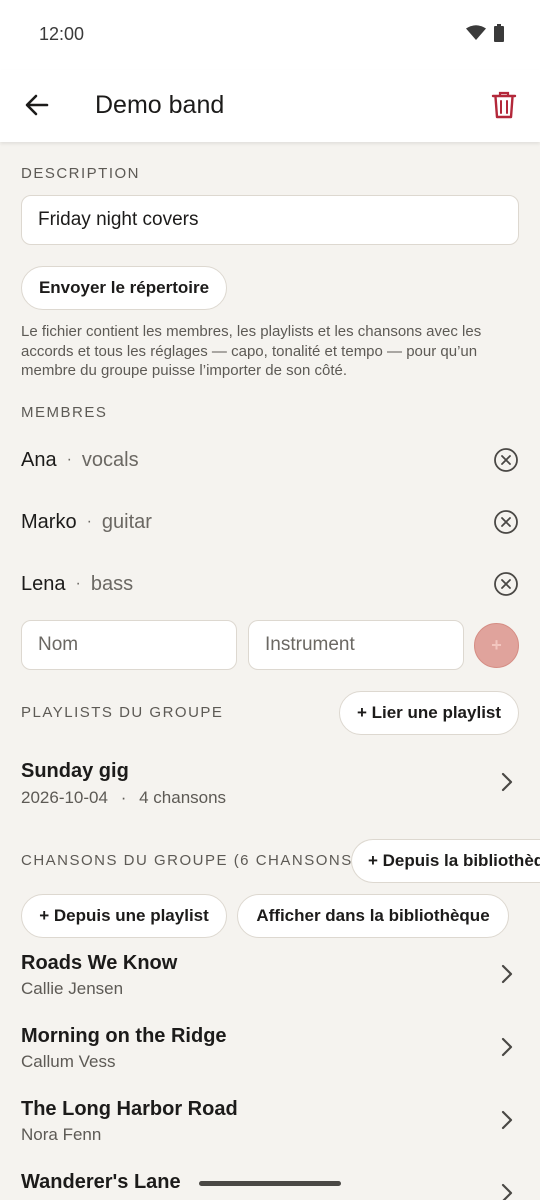 This screenshot has width=540, height=1200. I want to click on song-row: The Long Harbor Road Nora Fenn, so click(270, 1129).